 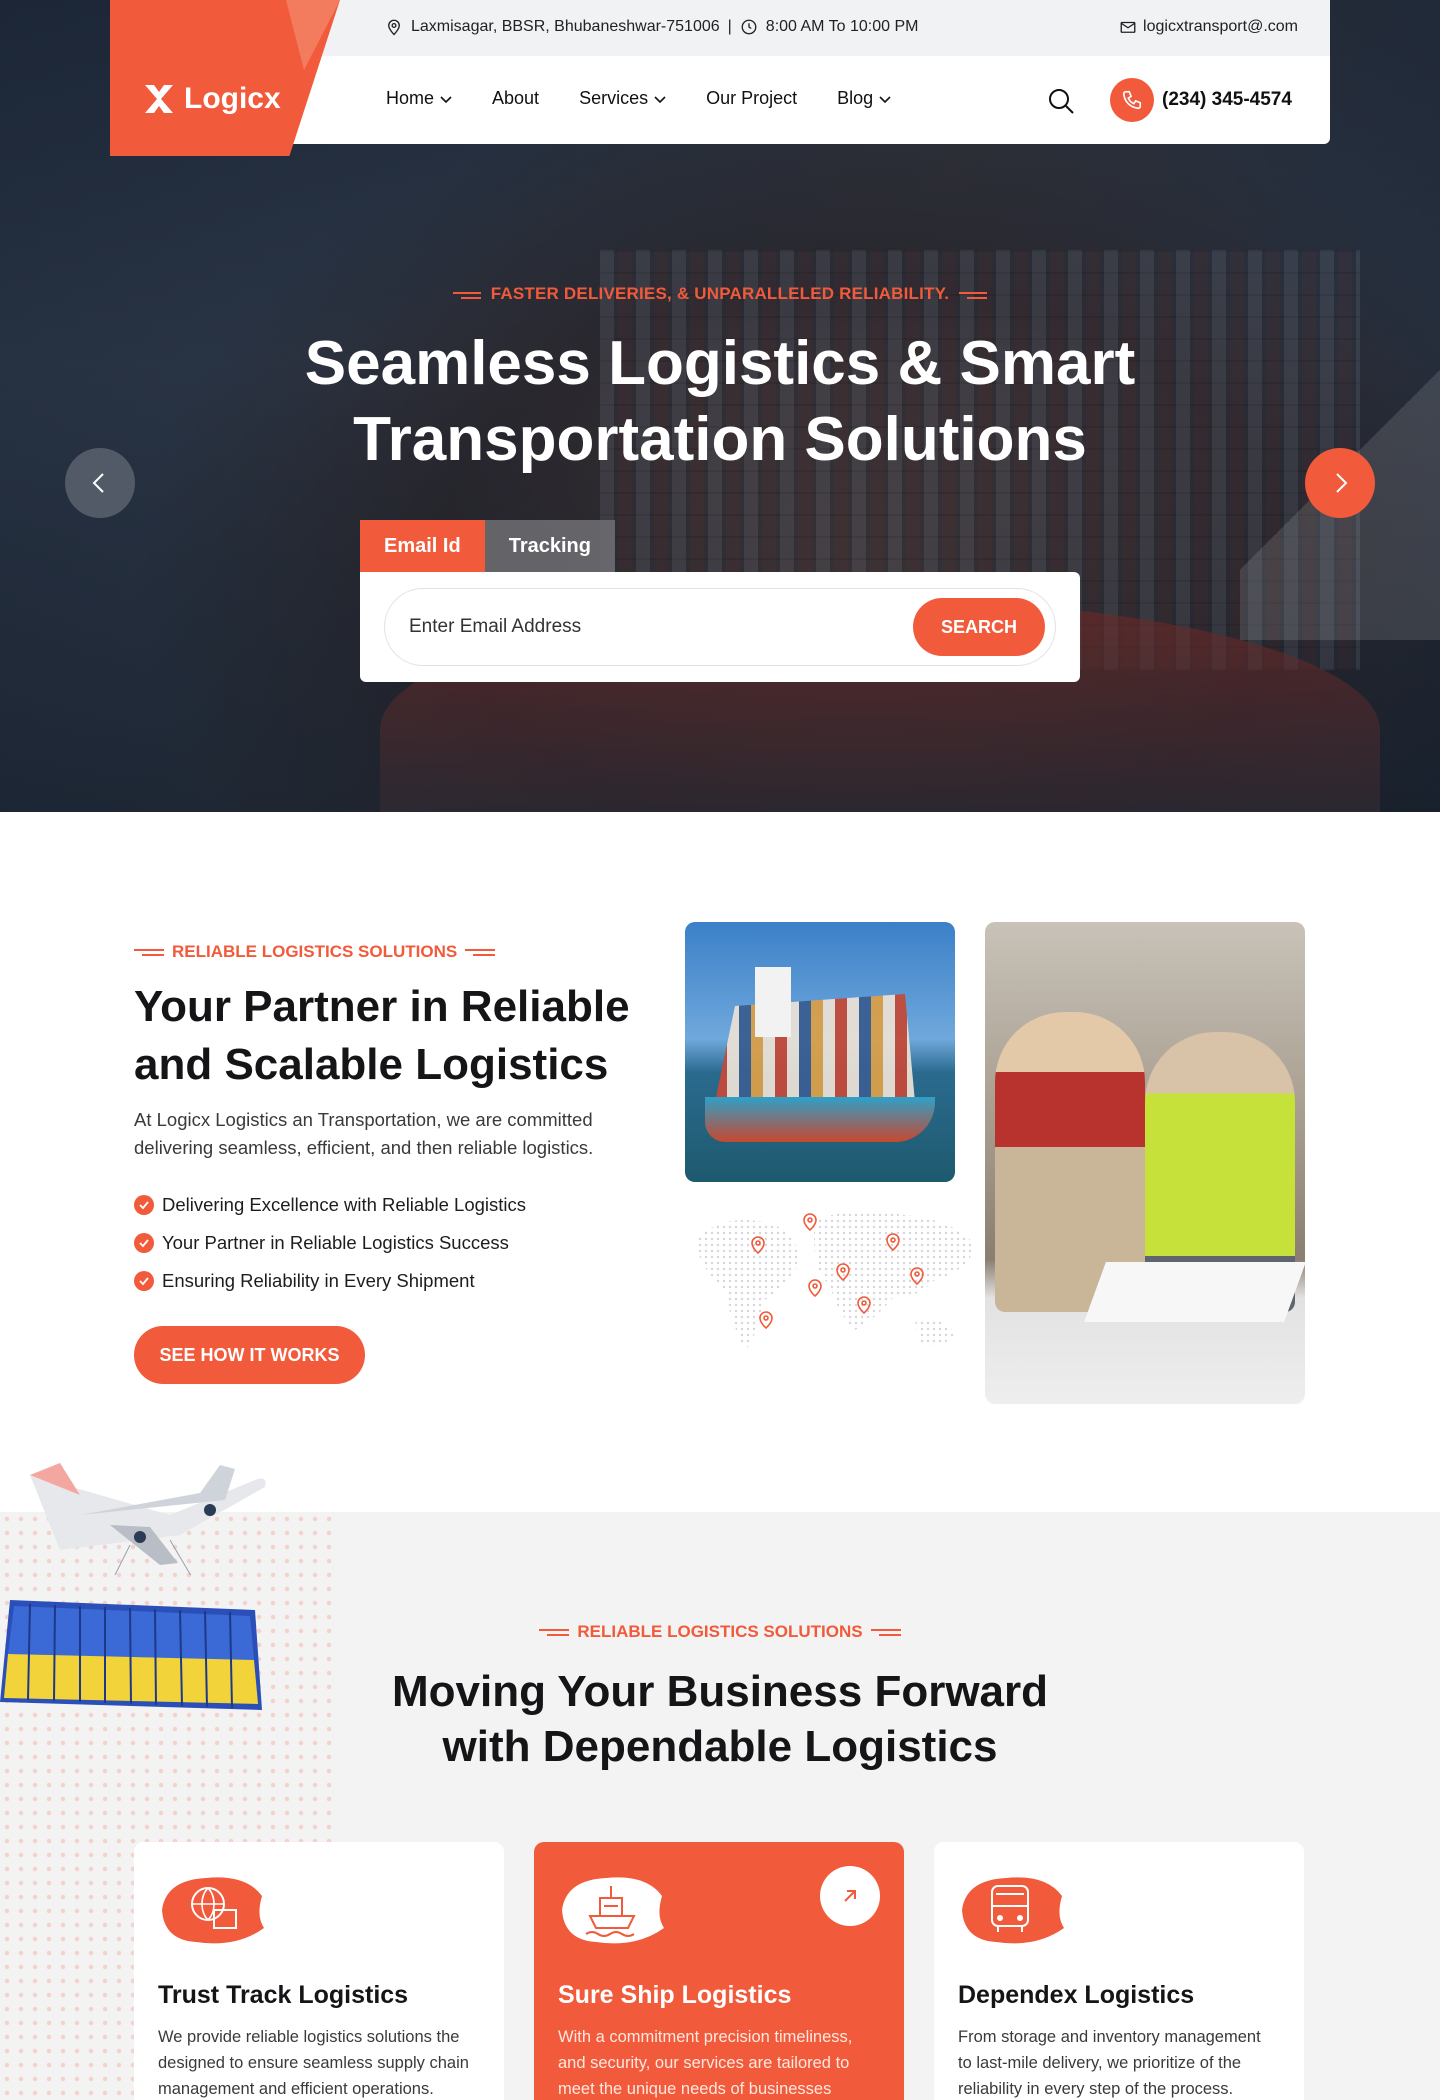 I want to click on services-section-label: RELIABLE LOGISTICS SOLUTIONS, so click(x=720, y=1632).